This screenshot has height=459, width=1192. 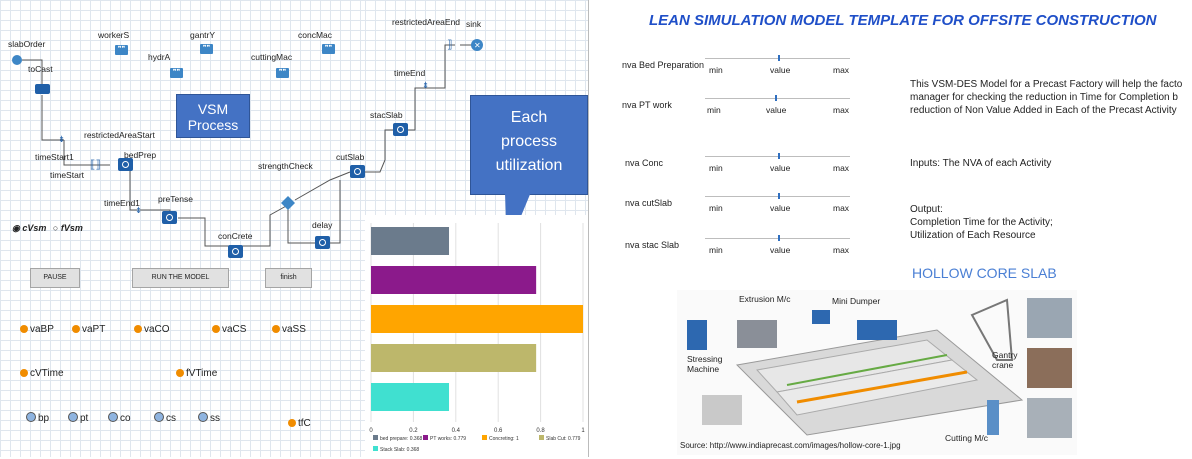 I want to click on variable-cvtime: cVTime, so click(x=42, y=373).